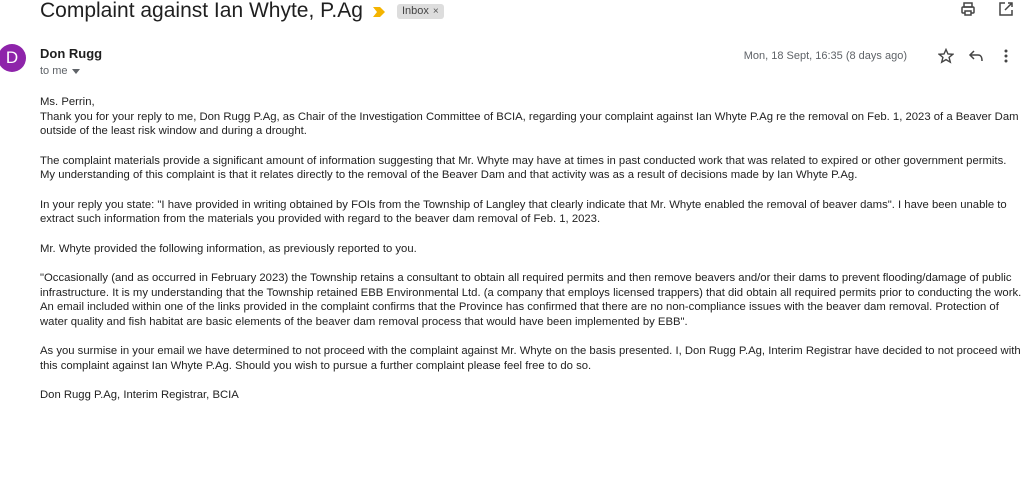 The height and width of the screenshot is (488, 1023). What do you see at coordinates (946, 56) in the screenshot?
I see `star-icon` at bounding box center [946, 56].